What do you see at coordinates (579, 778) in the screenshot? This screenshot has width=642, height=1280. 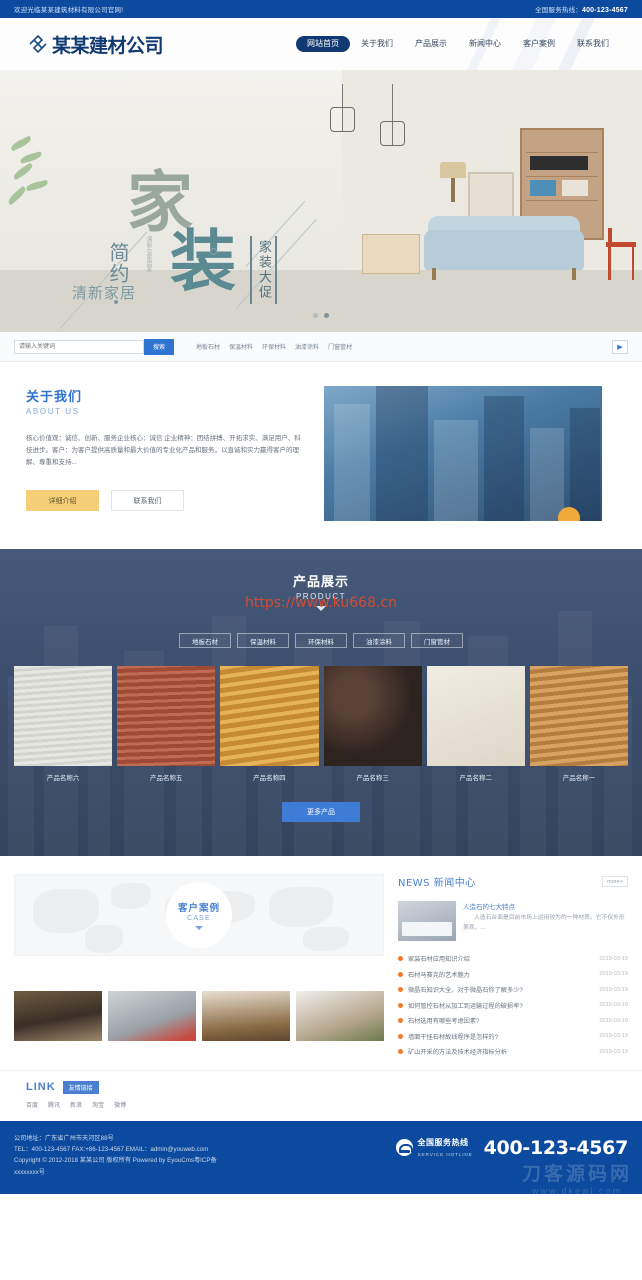 I see `product-name: 产品名称一` at bounding box center [579, 778].